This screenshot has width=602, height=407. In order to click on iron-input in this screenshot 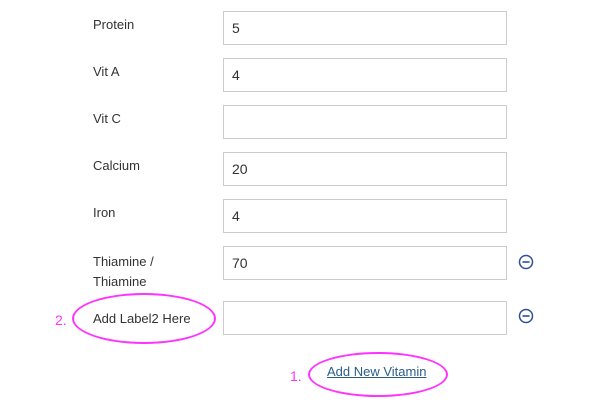, I will do `click(365, 216)`.